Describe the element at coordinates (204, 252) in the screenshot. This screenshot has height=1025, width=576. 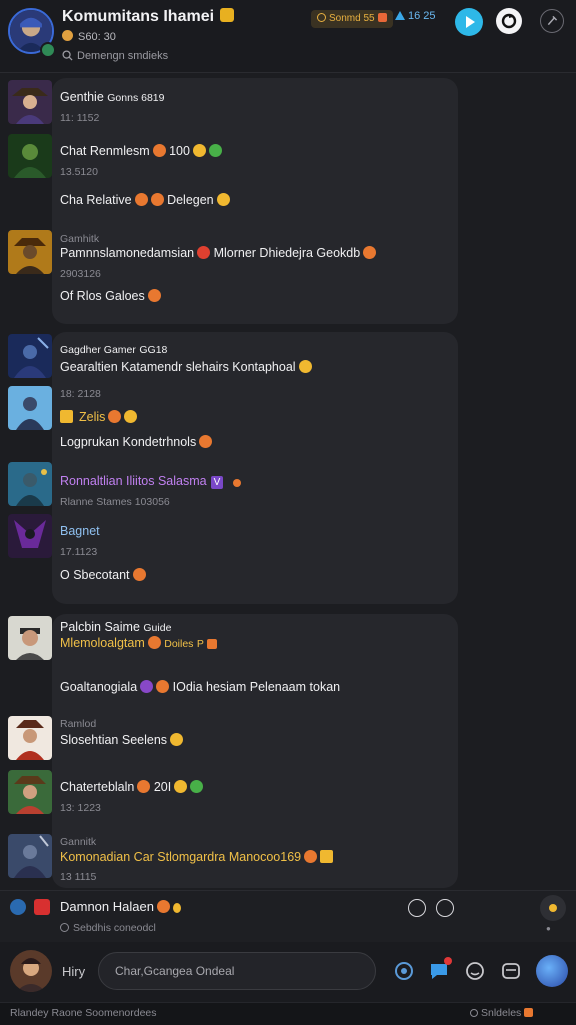
I see `target-emoji-icon` at that location.